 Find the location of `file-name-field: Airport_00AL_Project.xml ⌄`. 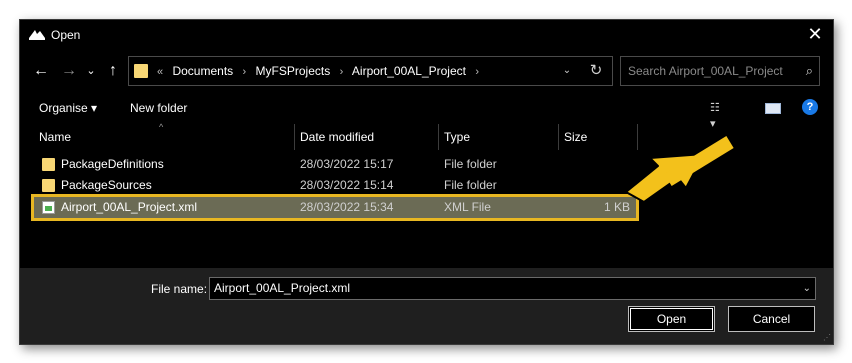

file-name-field: Airport_00AL_Project.xml ⌄ is located at coordinates (512, 288).